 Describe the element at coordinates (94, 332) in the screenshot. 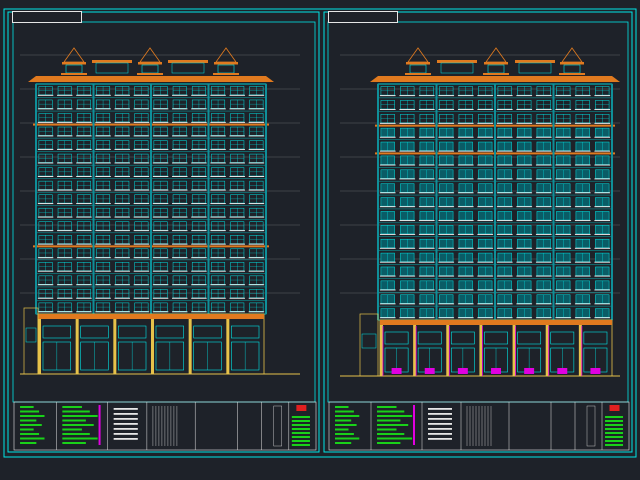

I see `left-shop-transom` at that location.